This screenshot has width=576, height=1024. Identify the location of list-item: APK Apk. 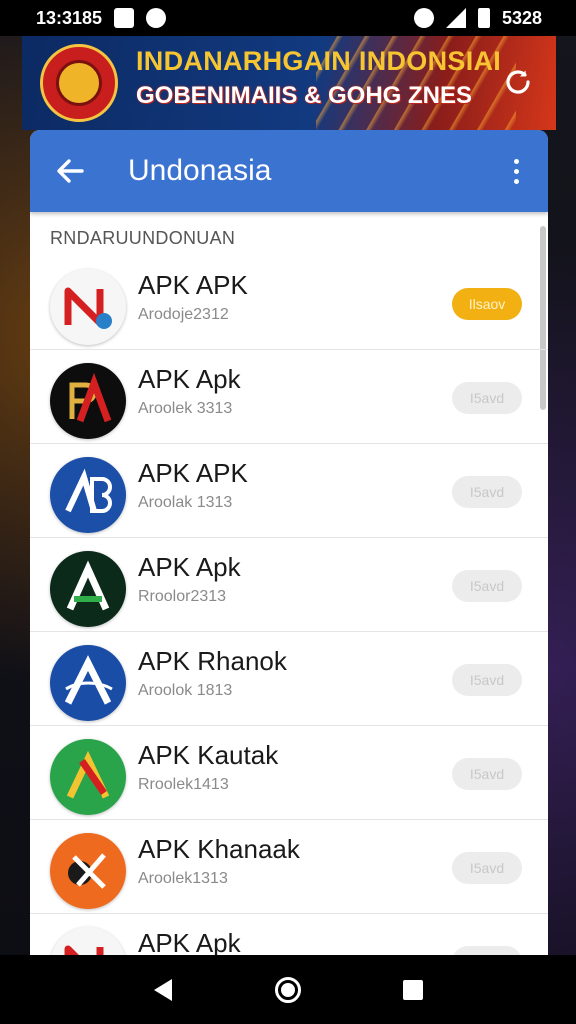
(289, 934).